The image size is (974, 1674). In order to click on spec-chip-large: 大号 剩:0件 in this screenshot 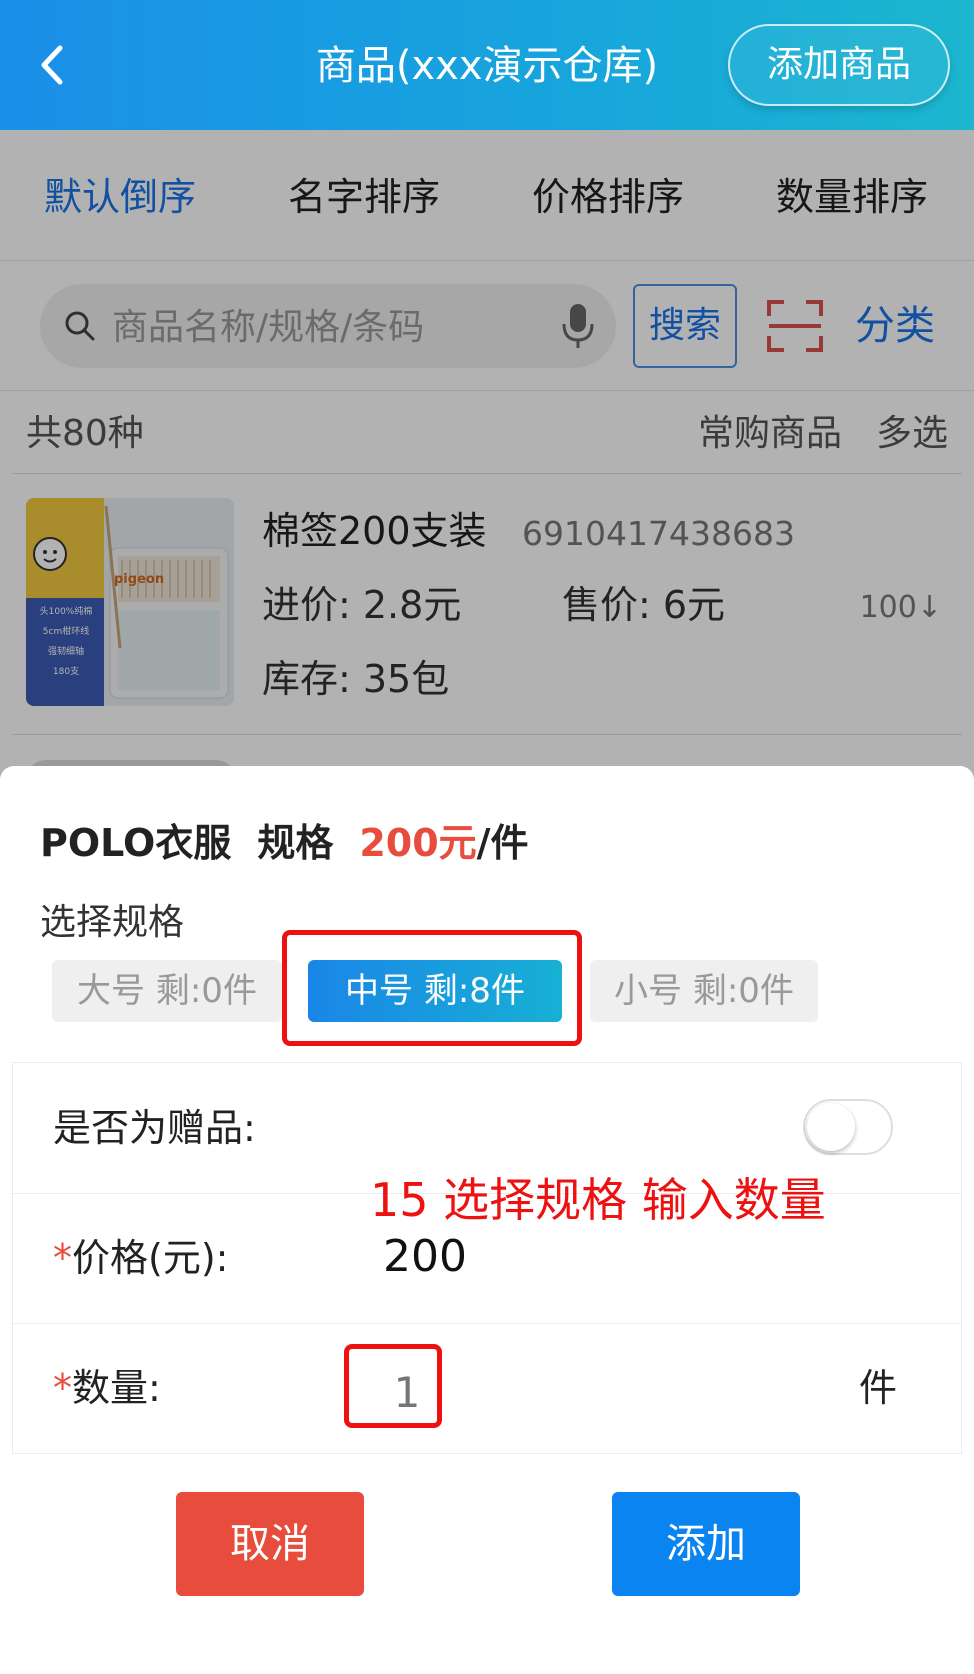, I will do `click(167, 991)`.